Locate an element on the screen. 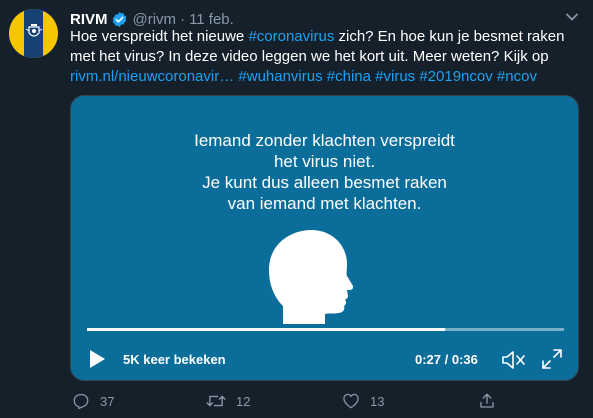  verified-badge-icon is located at coordinates (119, 19).